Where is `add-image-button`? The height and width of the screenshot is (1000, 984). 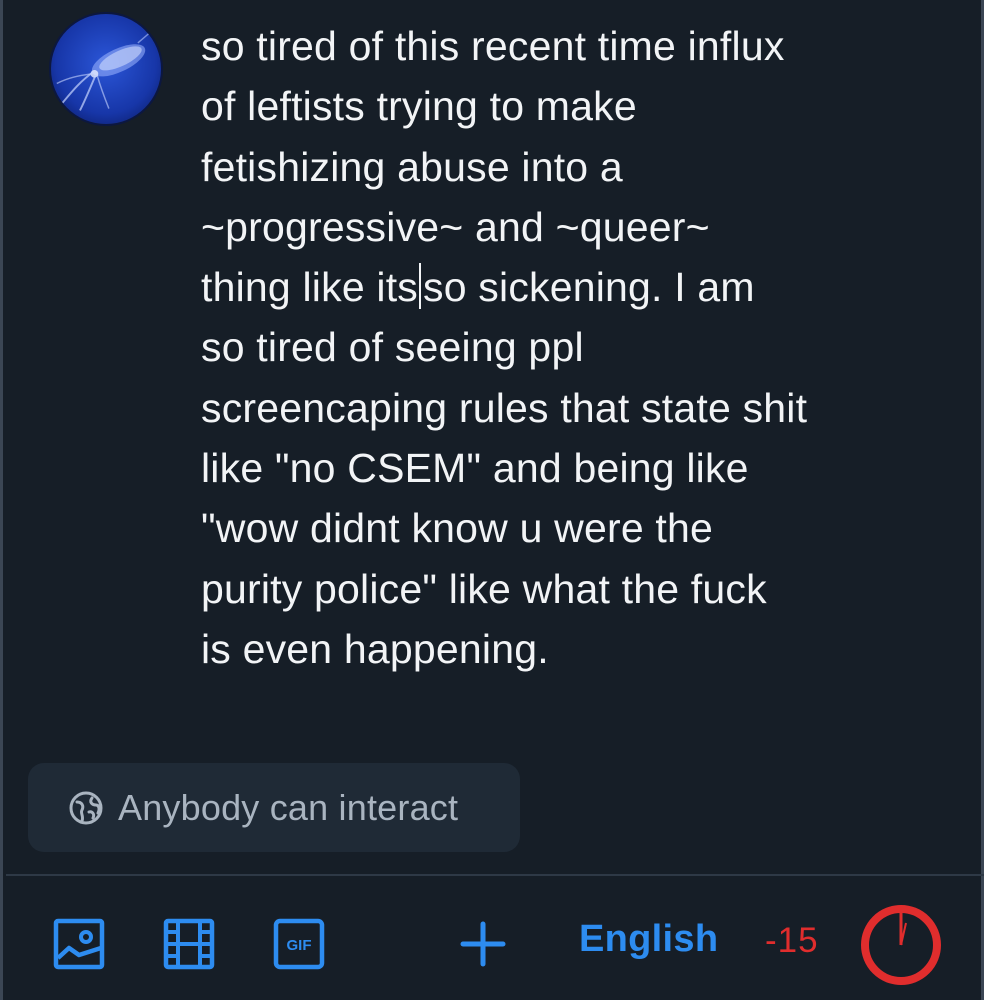 add-image-button is located at coordinates (79, 944).